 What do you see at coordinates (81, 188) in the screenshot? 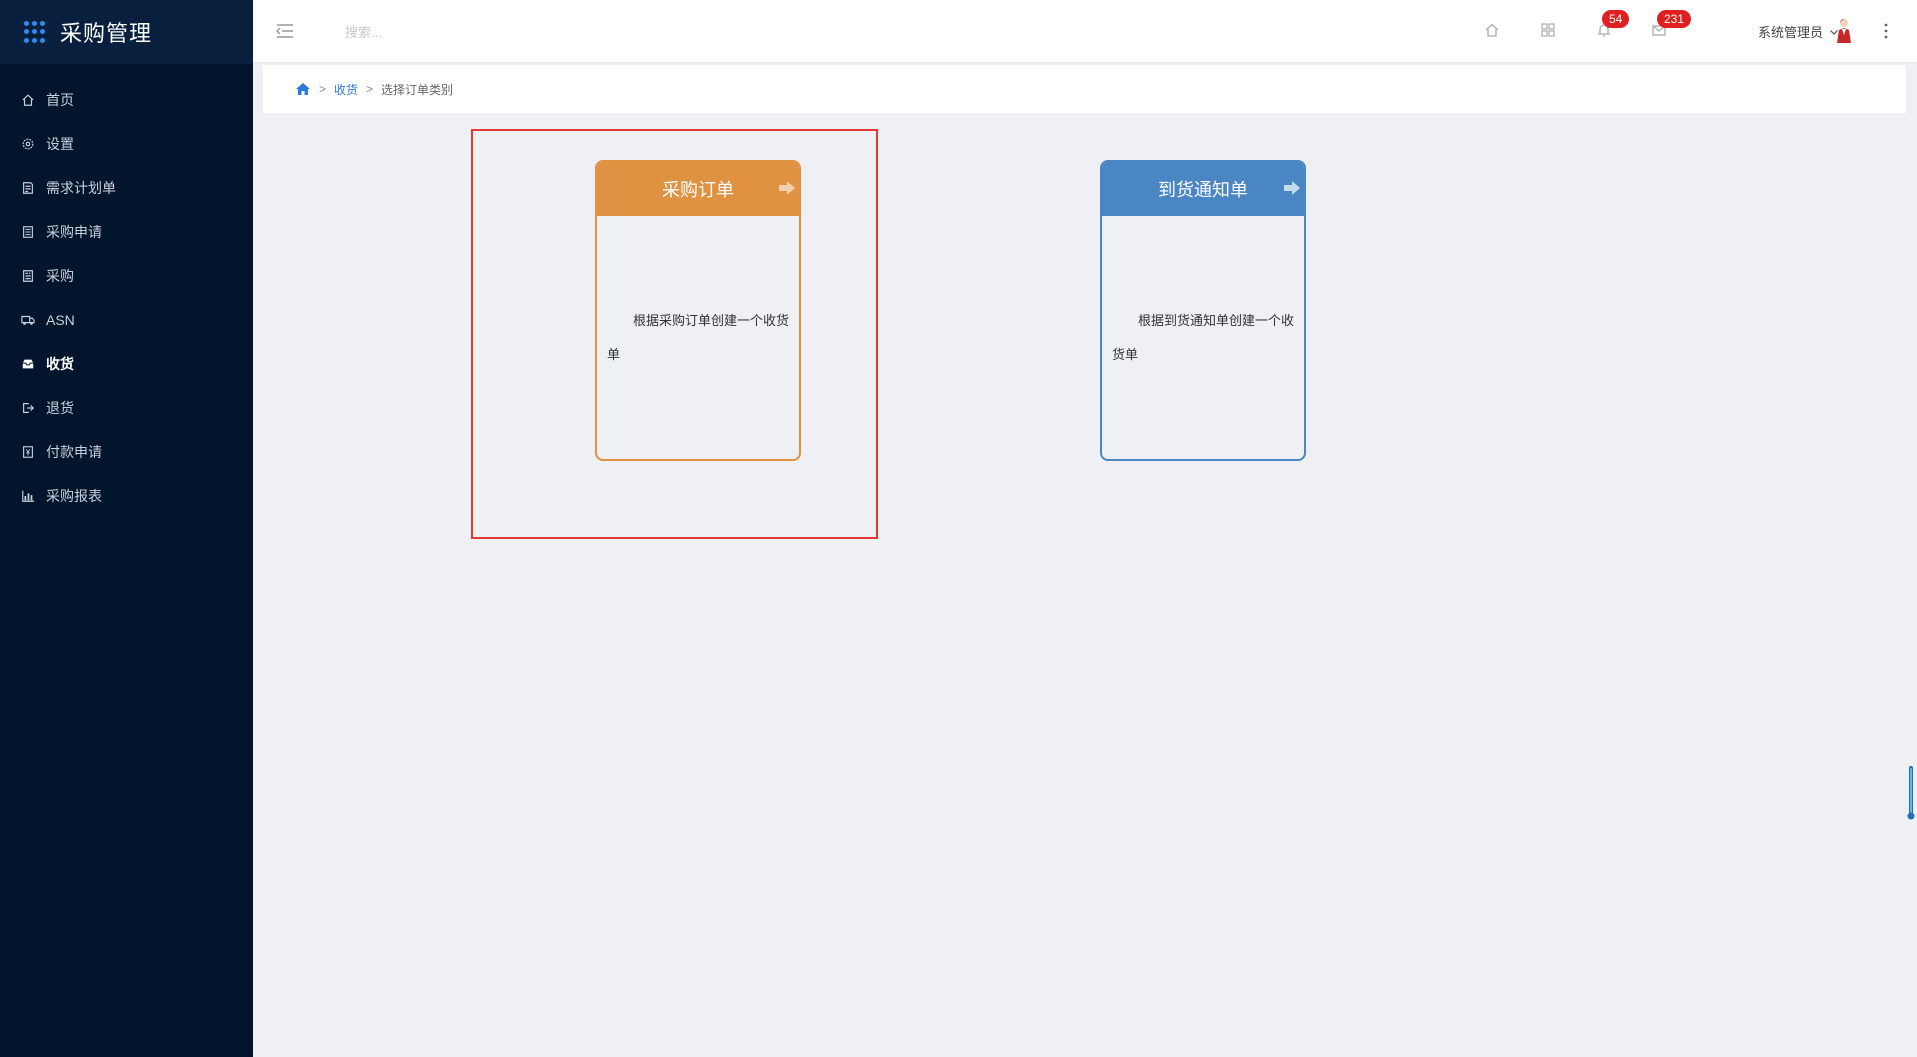
I see `sidebar-item-label: 需求计划单` at bounding box center [81, 188].